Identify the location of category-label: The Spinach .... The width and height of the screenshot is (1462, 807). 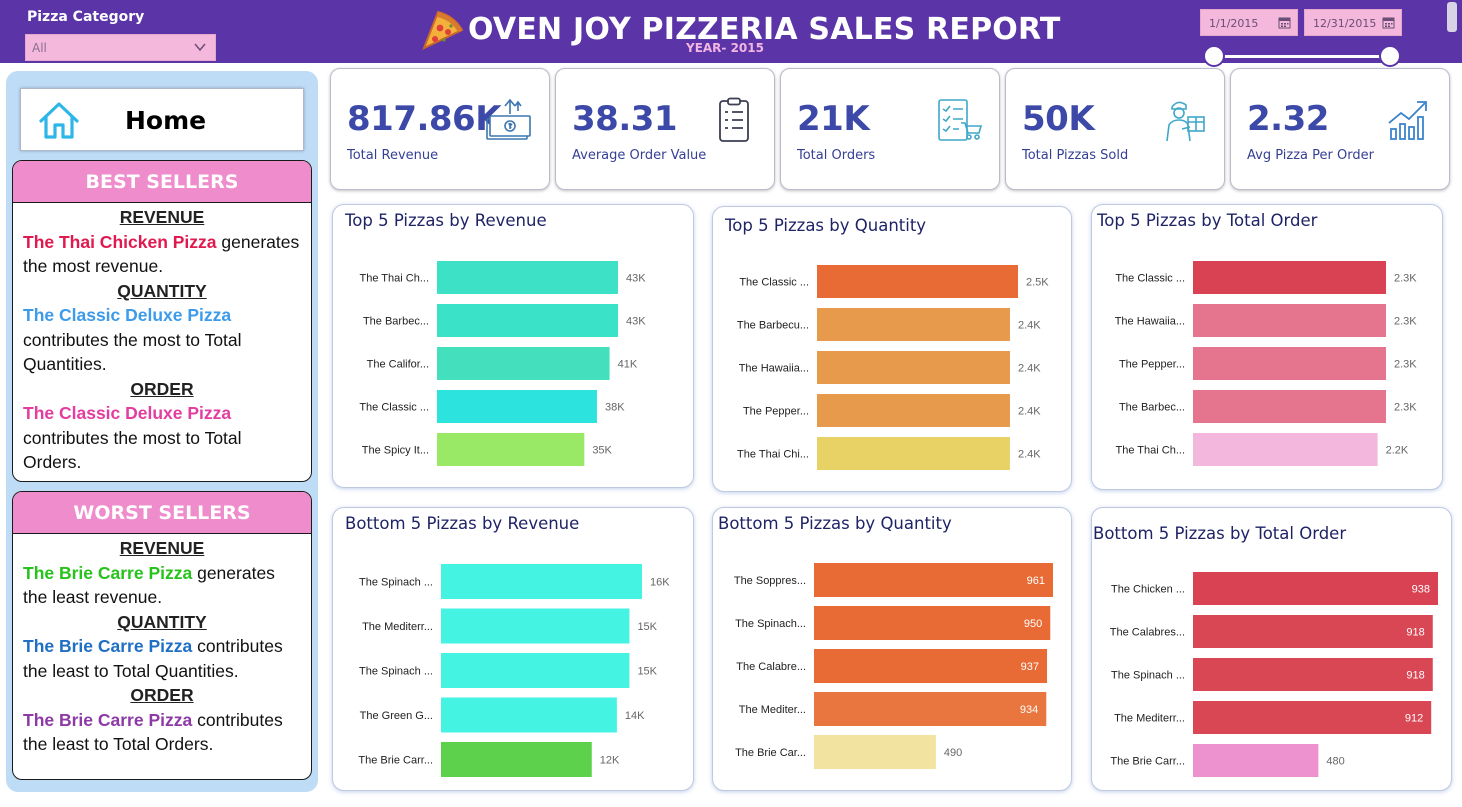
(1148, 676).